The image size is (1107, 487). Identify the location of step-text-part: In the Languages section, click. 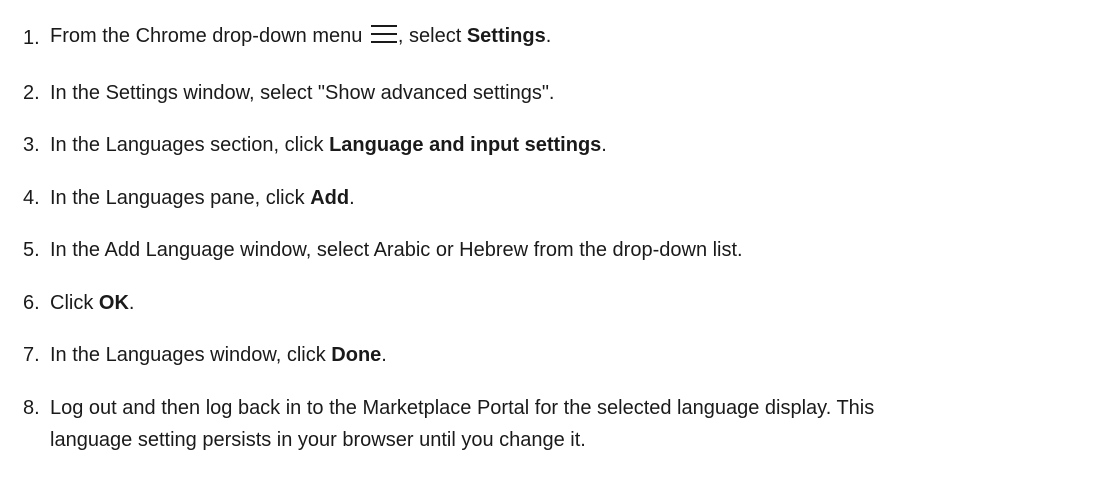
(190, 145).